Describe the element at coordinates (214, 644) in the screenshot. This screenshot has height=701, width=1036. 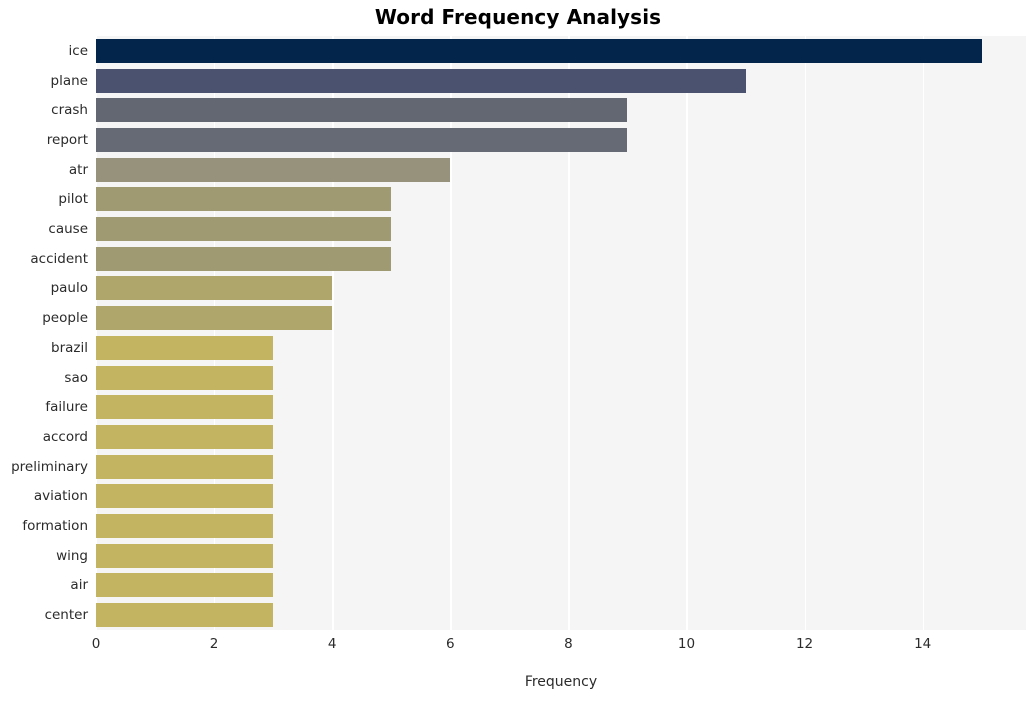
I see `x-axis-tick-label: 2` at that location.